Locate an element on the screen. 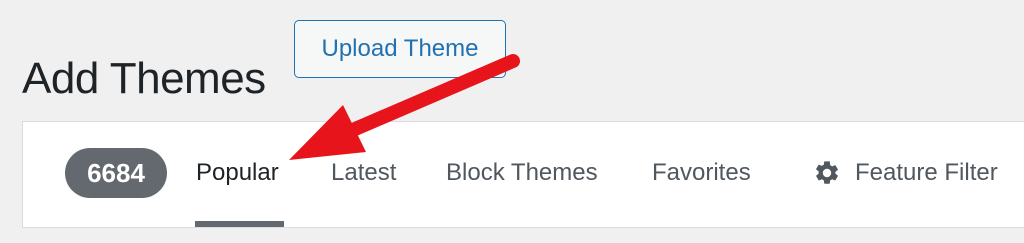 The width and height of the screenshot is (1024, 243). theme-count-badge: 6684 is located at coordinates (116, 173).